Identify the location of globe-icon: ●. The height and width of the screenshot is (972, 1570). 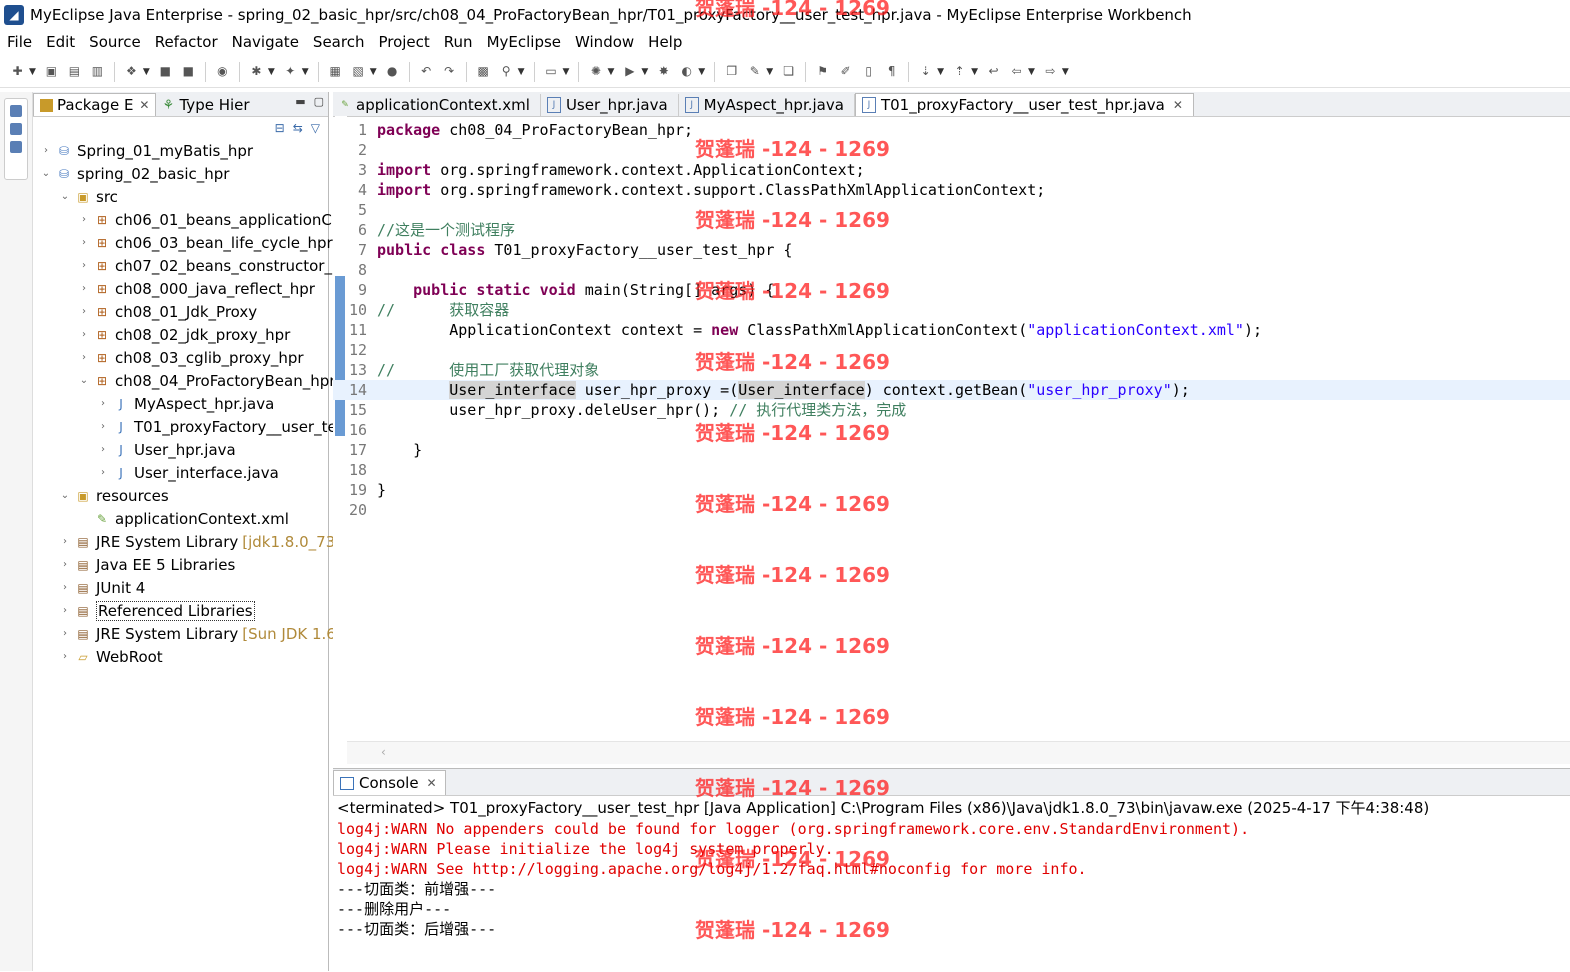
(392, 71).